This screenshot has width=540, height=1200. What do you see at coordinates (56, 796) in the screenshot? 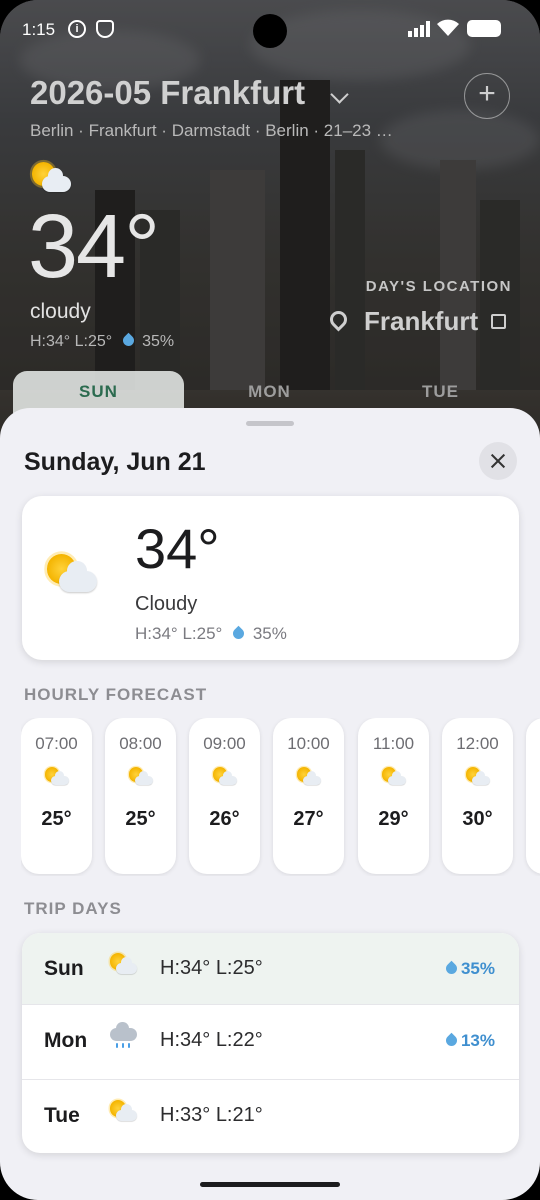
I see `hourly-item: 07:00 25°` at bounding box center [56, 796].